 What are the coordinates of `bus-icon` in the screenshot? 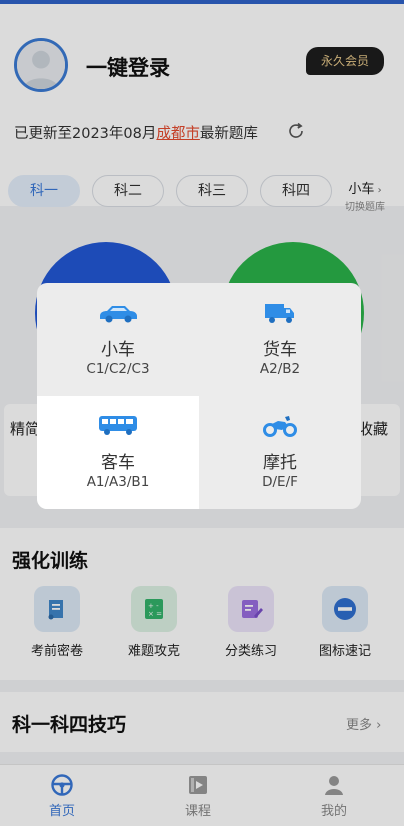 It's located at (118, 427).